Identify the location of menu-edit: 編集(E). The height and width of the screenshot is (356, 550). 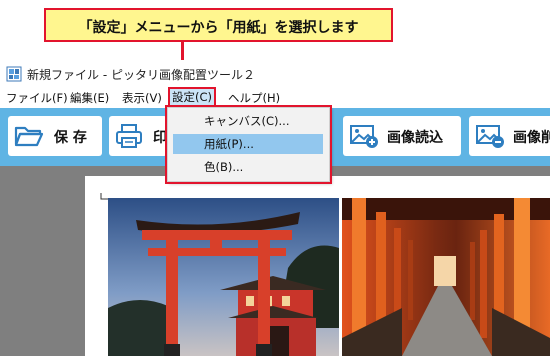
(89, 98).